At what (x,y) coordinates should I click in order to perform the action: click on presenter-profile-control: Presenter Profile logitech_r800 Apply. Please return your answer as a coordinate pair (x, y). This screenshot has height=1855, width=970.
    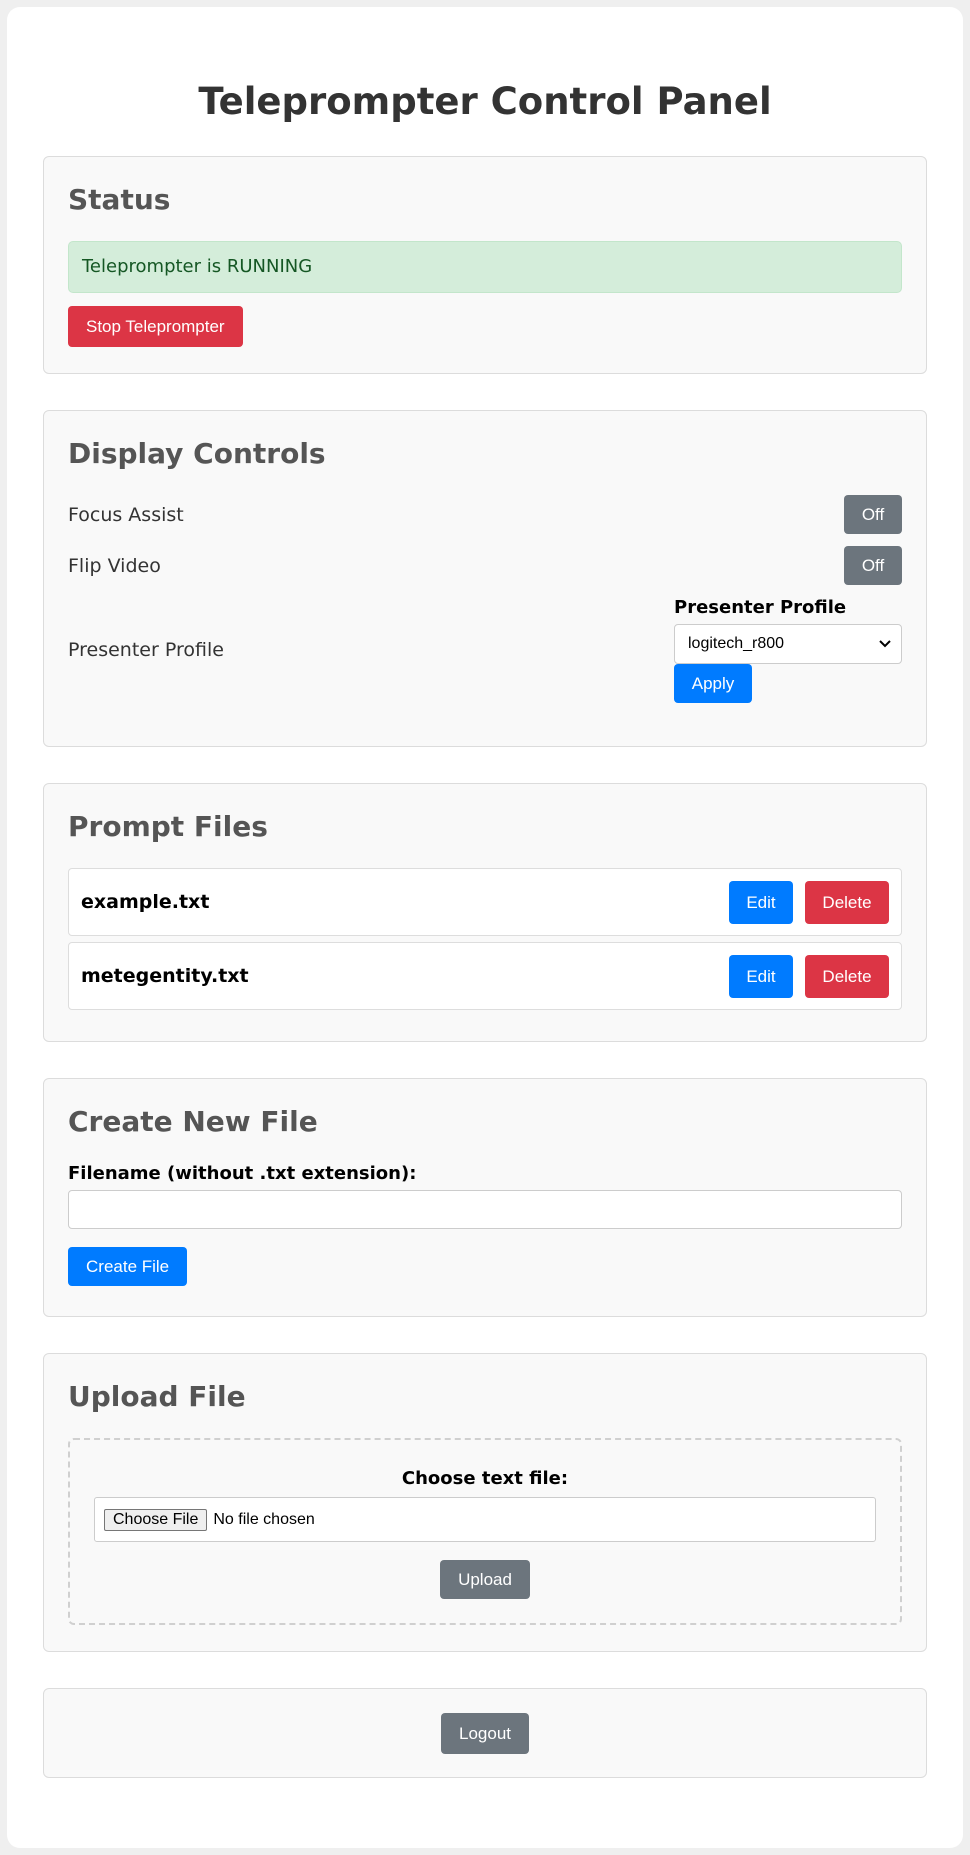
    Looking at the image, I should click on (788, 650).